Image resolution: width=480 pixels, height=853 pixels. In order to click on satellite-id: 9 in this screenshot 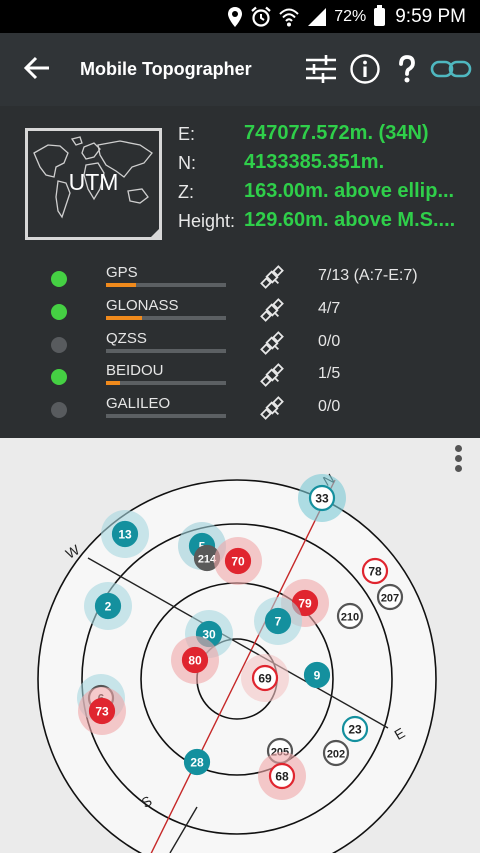, I will do `click(317, 676)`.